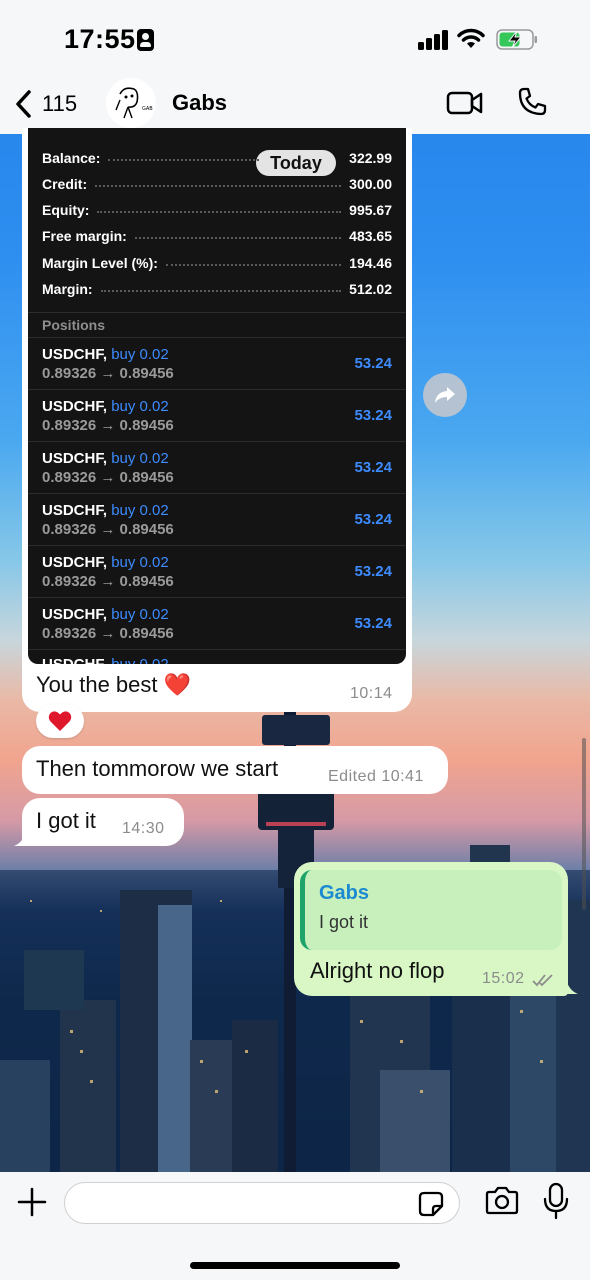 This screenshot has height=1280, width=590. Describe the element at coordinates (295, 39) in the screenshot. I see `status-bar: 17:55` at that location.